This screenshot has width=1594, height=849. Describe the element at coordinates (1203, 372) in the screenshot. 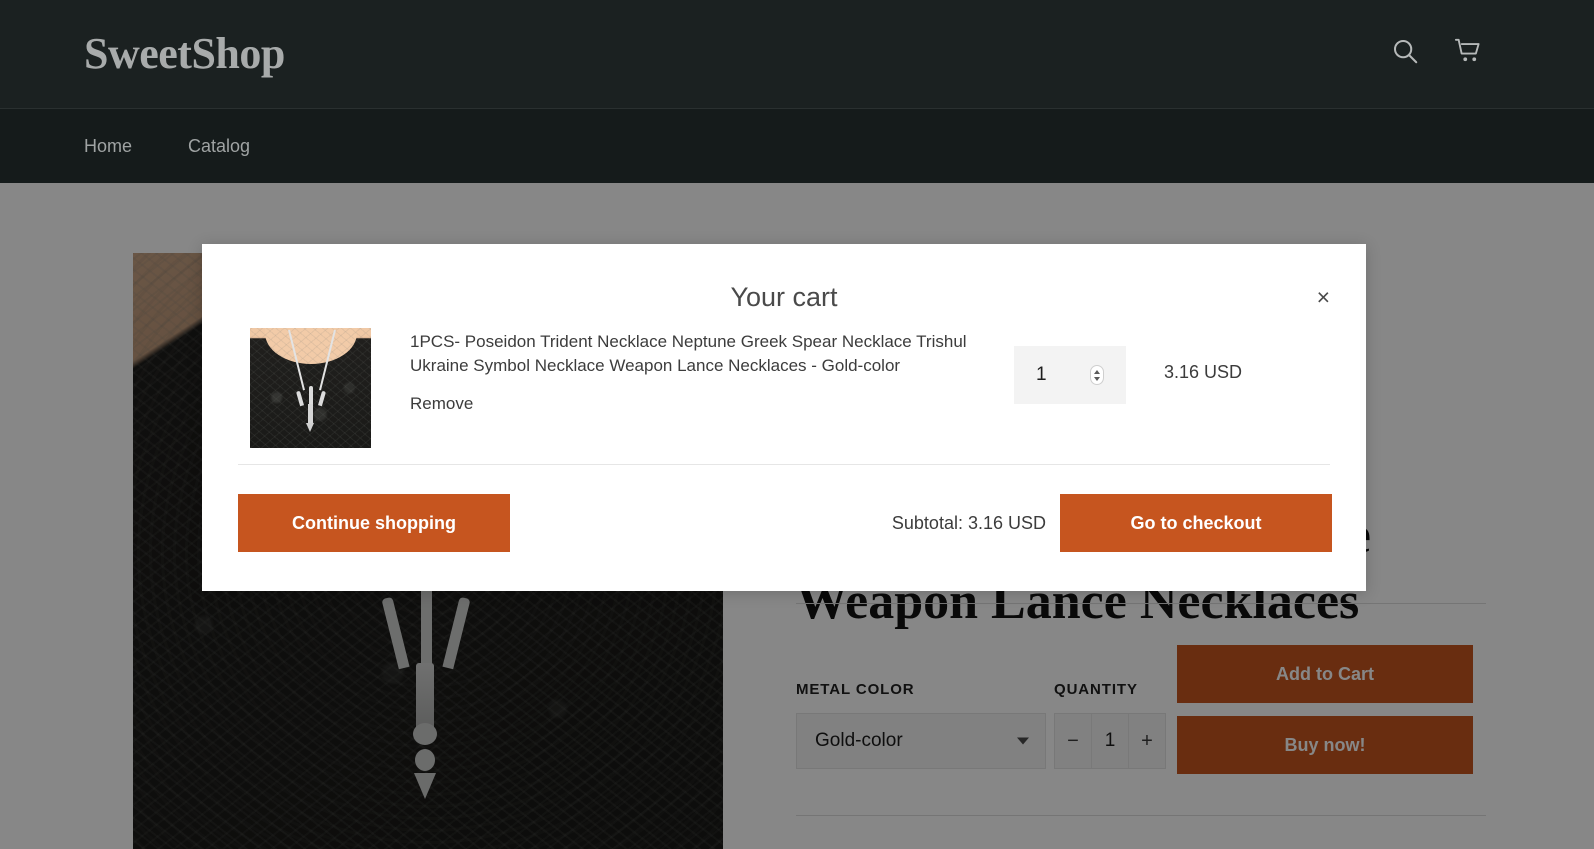

I see `cart-item-price: 3.16 USD` at that location.